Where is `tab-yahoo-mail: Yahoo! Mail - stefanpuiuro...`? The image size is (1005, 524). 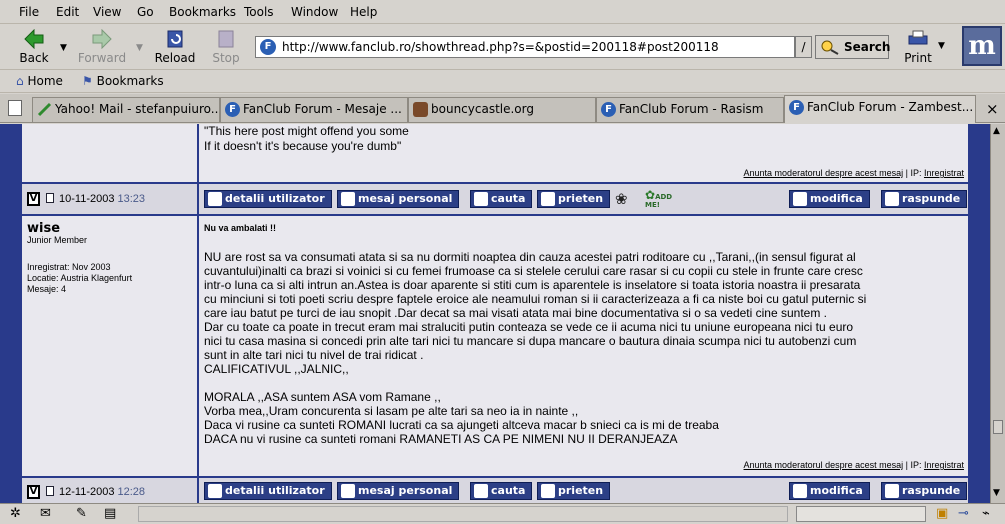 tab-yahoo-mail: Yahoo! Mail - stefanpuiuro... is located at coordinates (126, 109).